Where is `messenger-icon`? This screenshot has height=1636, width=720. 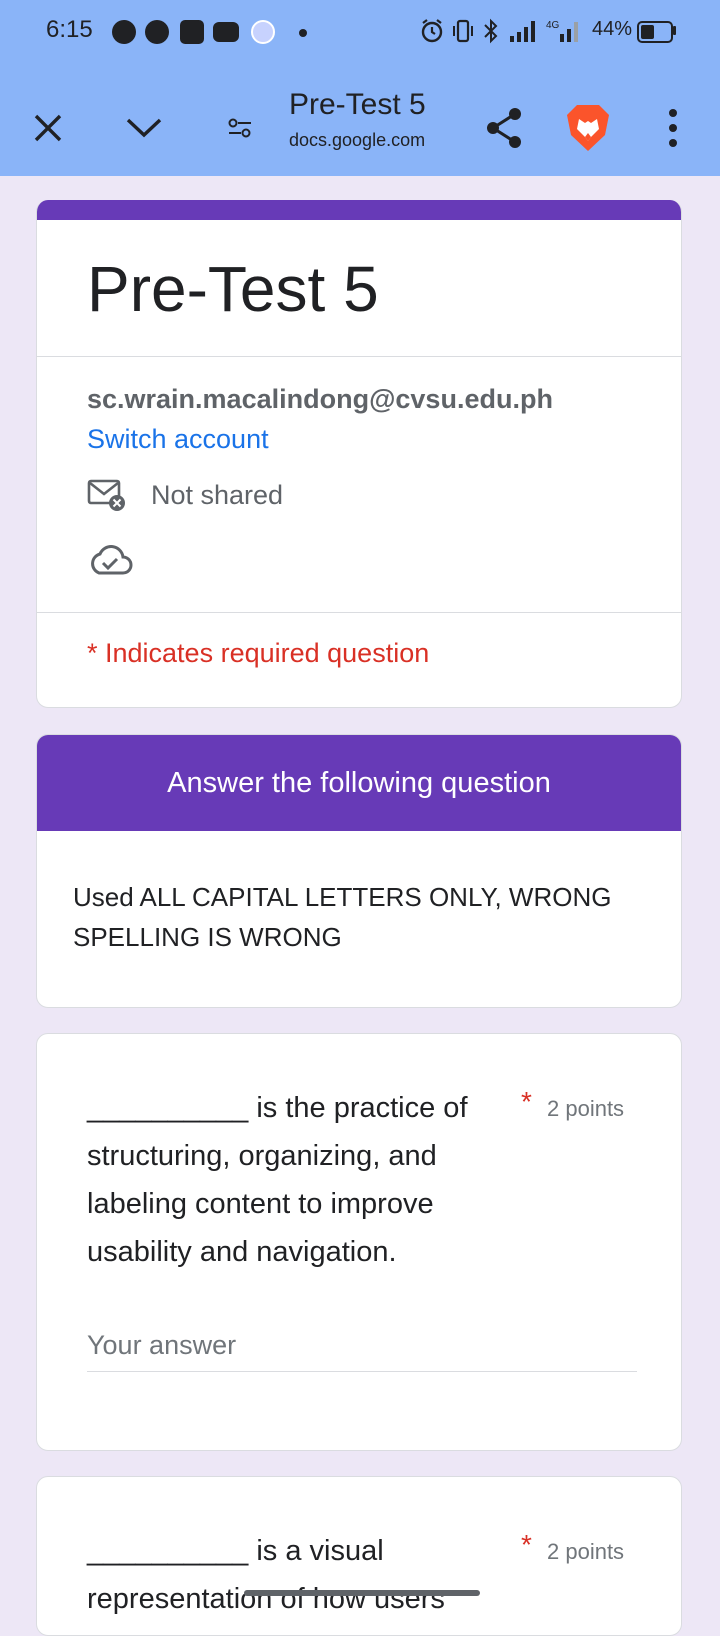
messenger-icon is located at coordinates (124, 32).